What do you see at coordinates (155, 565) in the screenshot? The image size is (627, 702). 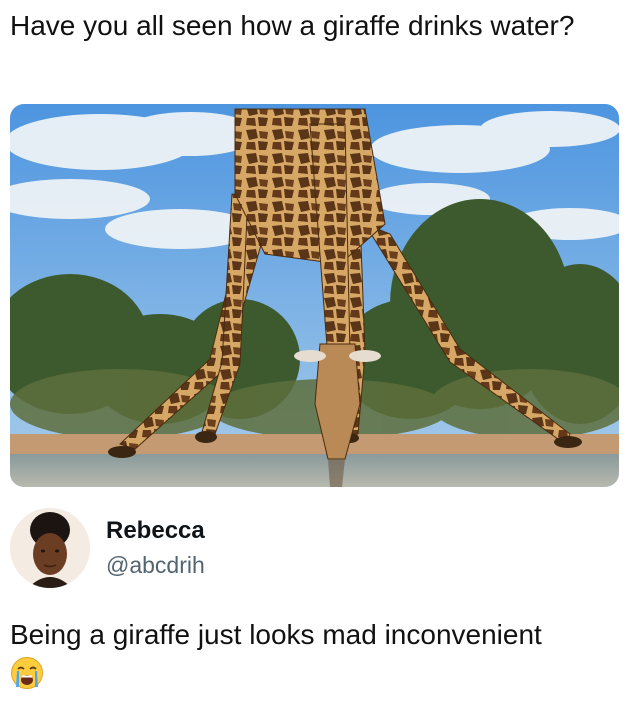 I see `user-handle: @abcdrih` at bounding box center [155, 565].